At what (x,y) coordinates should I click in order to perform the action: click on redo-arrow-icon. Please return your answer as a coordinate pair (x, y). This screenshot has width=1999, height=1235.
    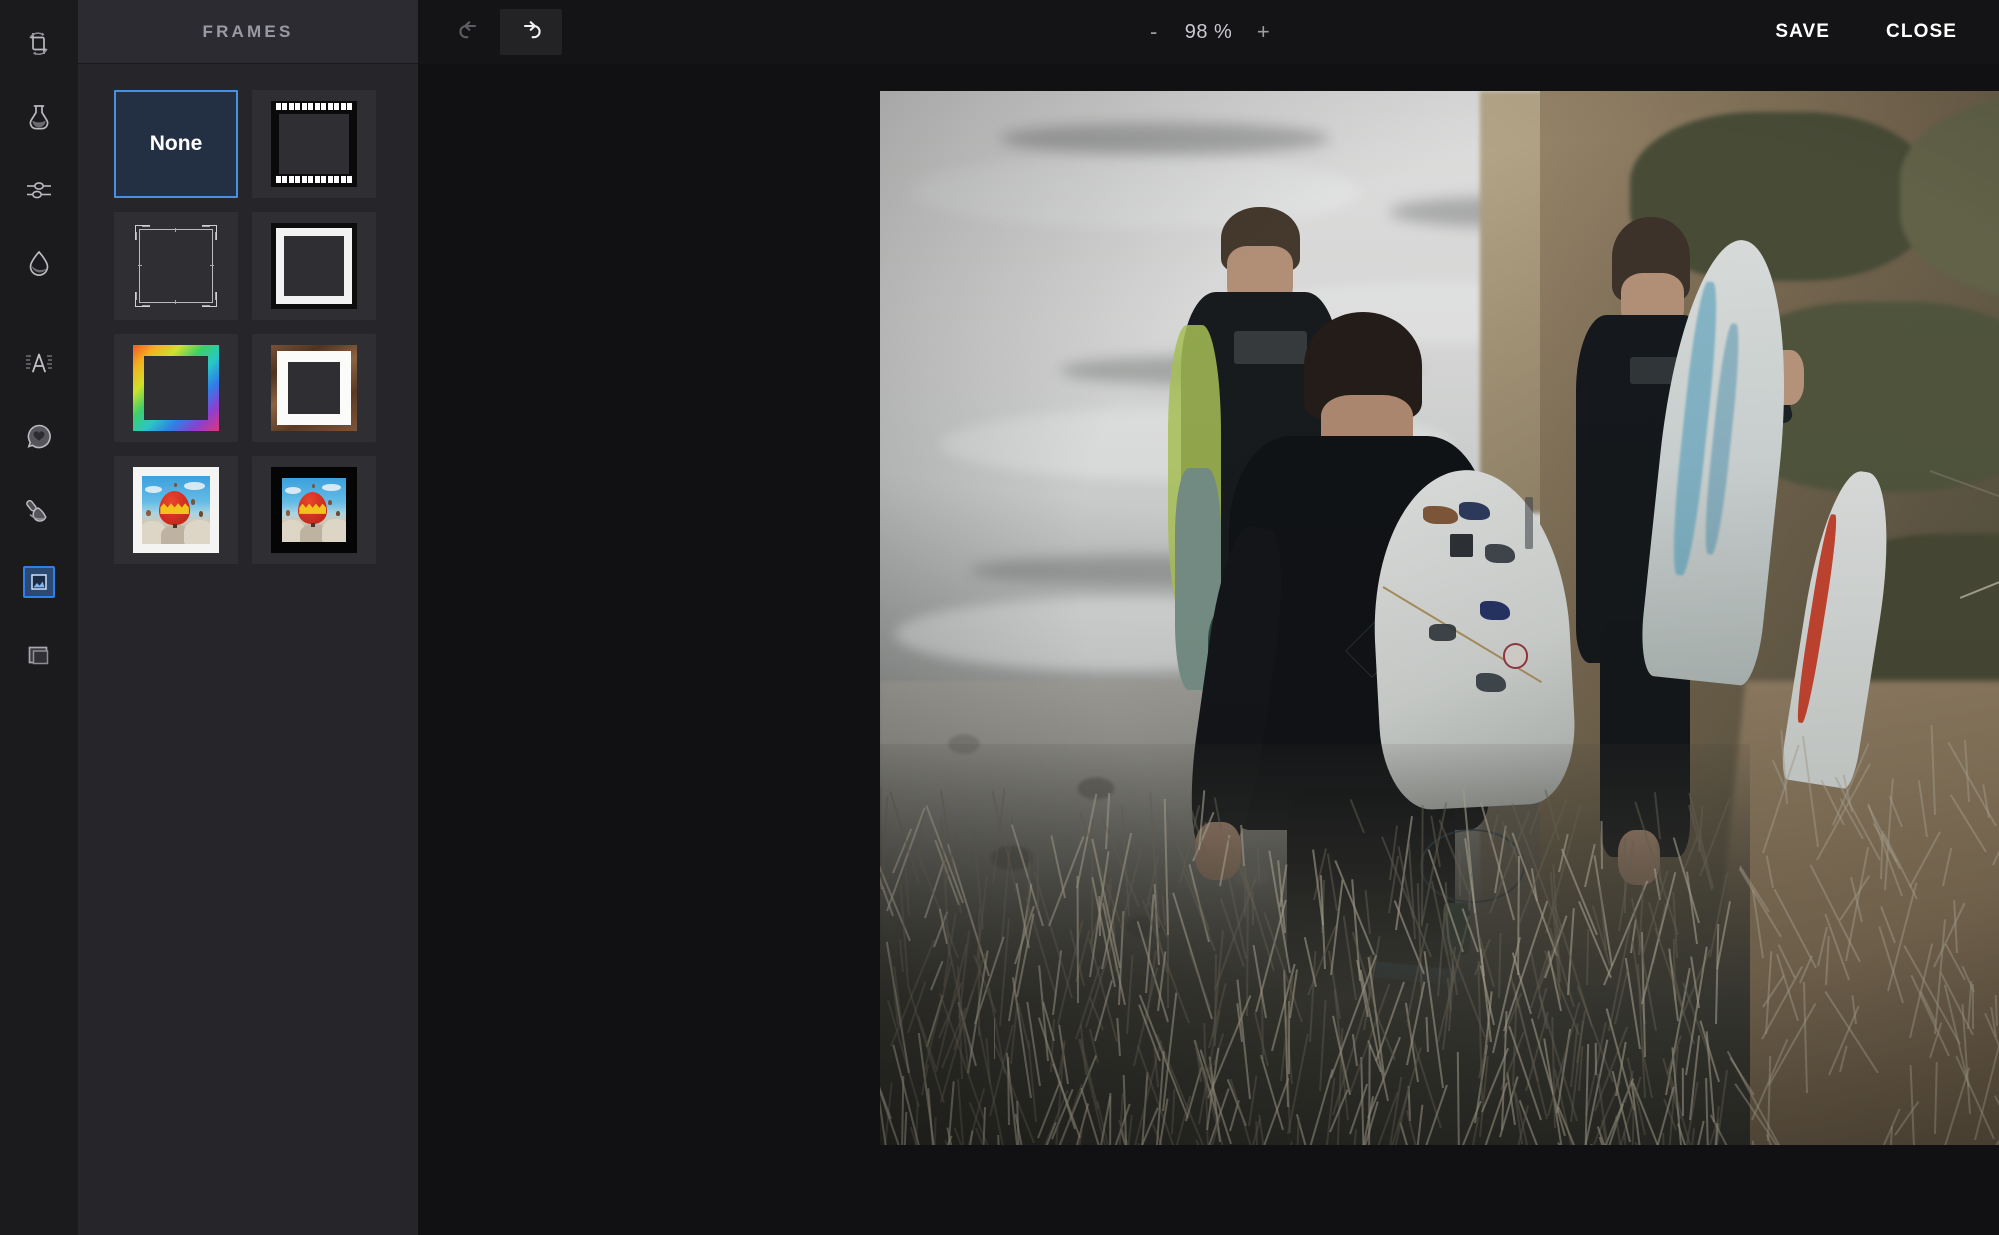
    Looking at the image, I should click on (532, 30).